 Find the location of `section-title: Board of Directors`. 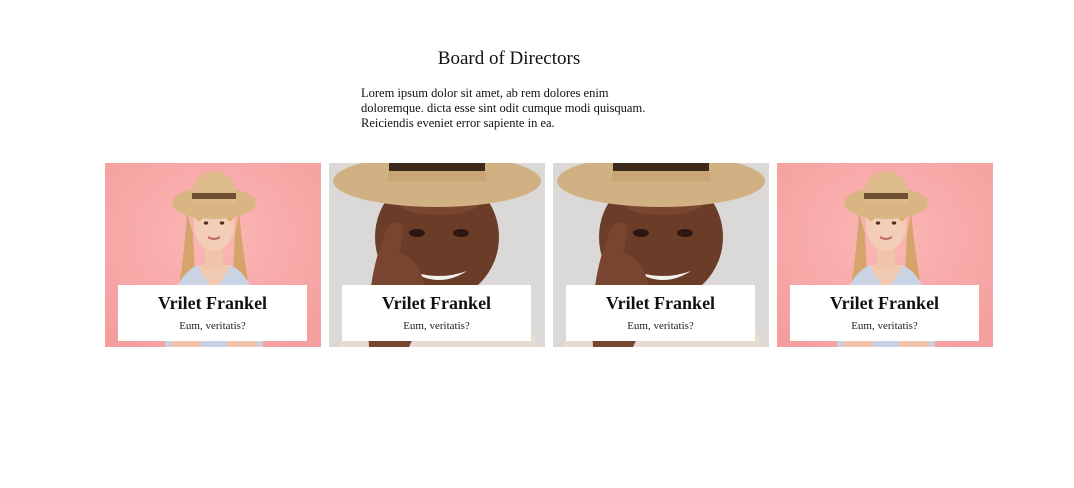

section-title: Board of Directors is located at coordinates (509, 58).